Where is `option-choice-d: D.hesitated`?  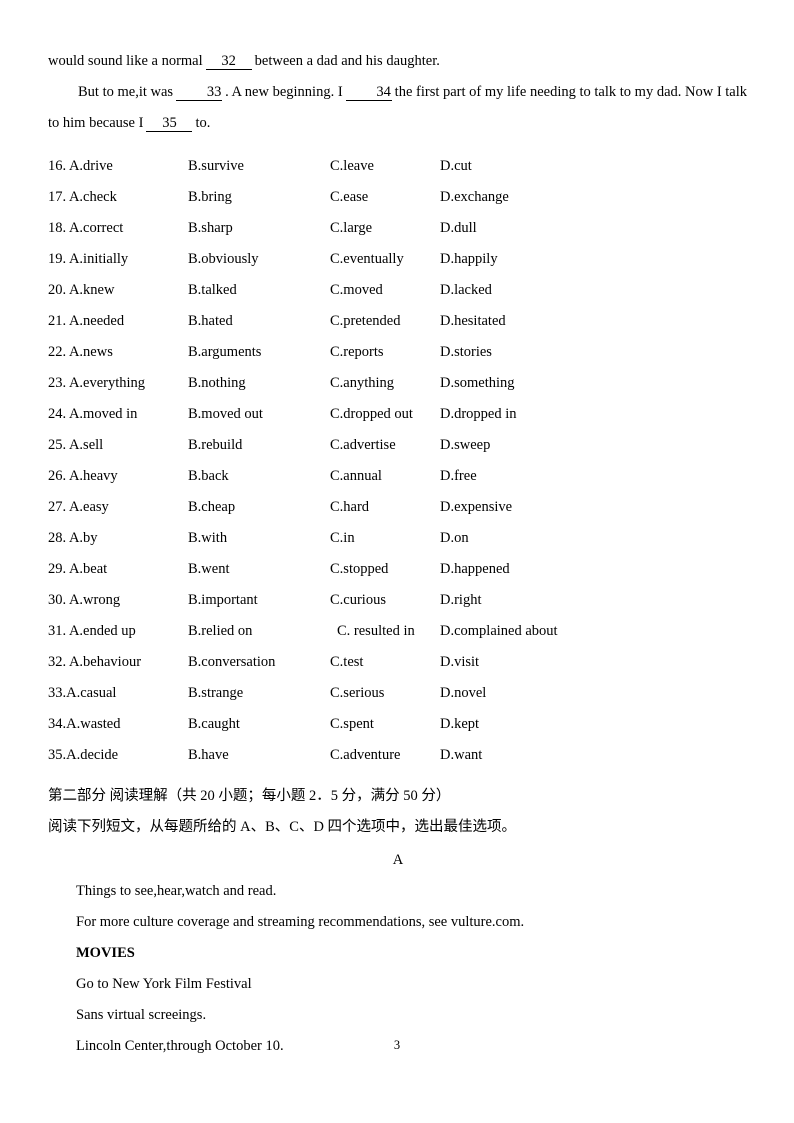 option-choice-d: D.hesitated is located at coordinates (473, 321).